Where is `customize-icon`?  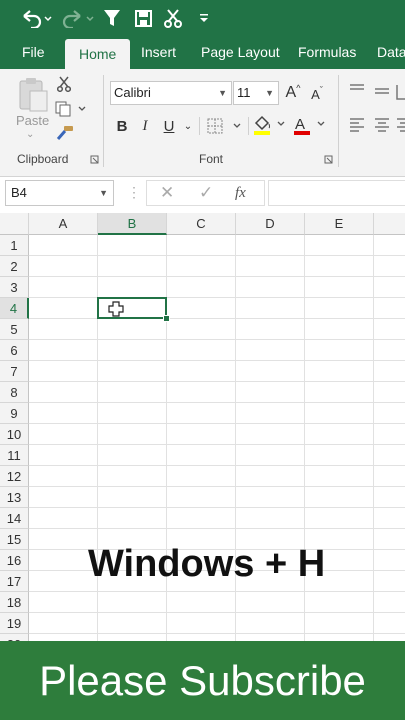 customize-icon is located at coordinates (204, 18).